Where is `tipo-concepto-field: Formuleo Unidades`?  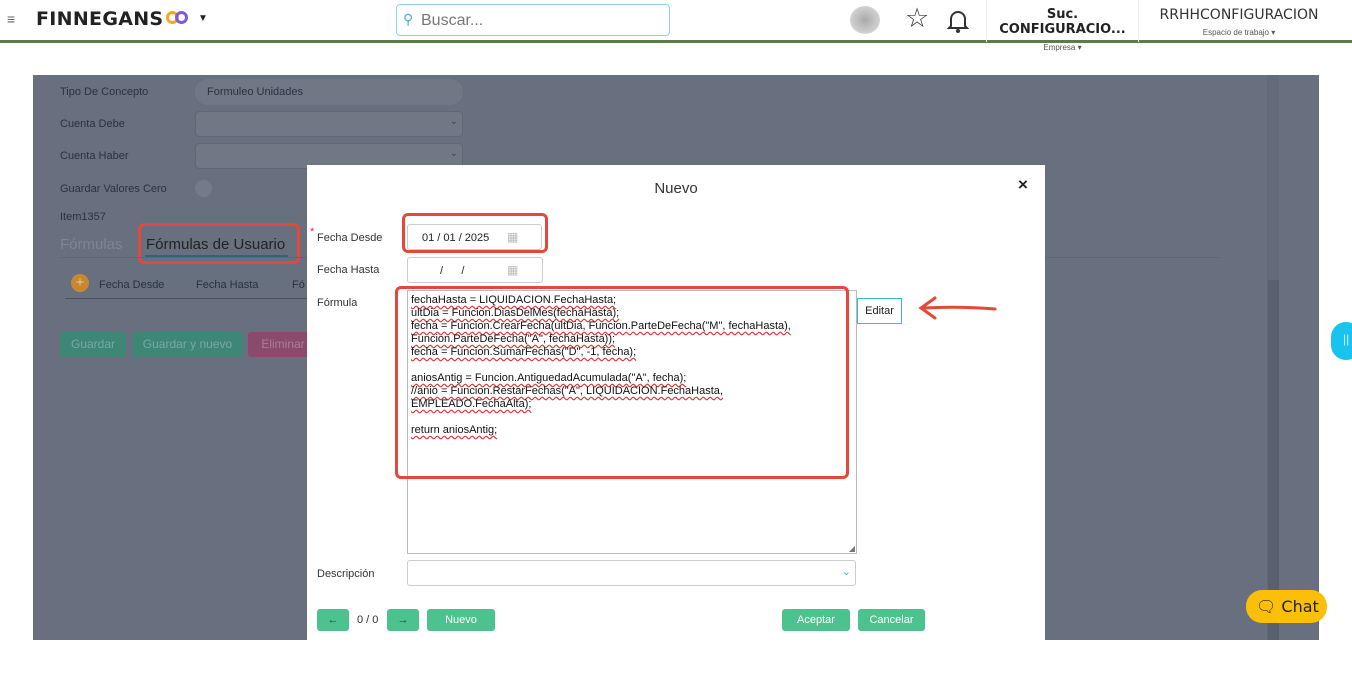
tipo-concepto-field: Formuleo Unidades is located at coordinates (329, 92).